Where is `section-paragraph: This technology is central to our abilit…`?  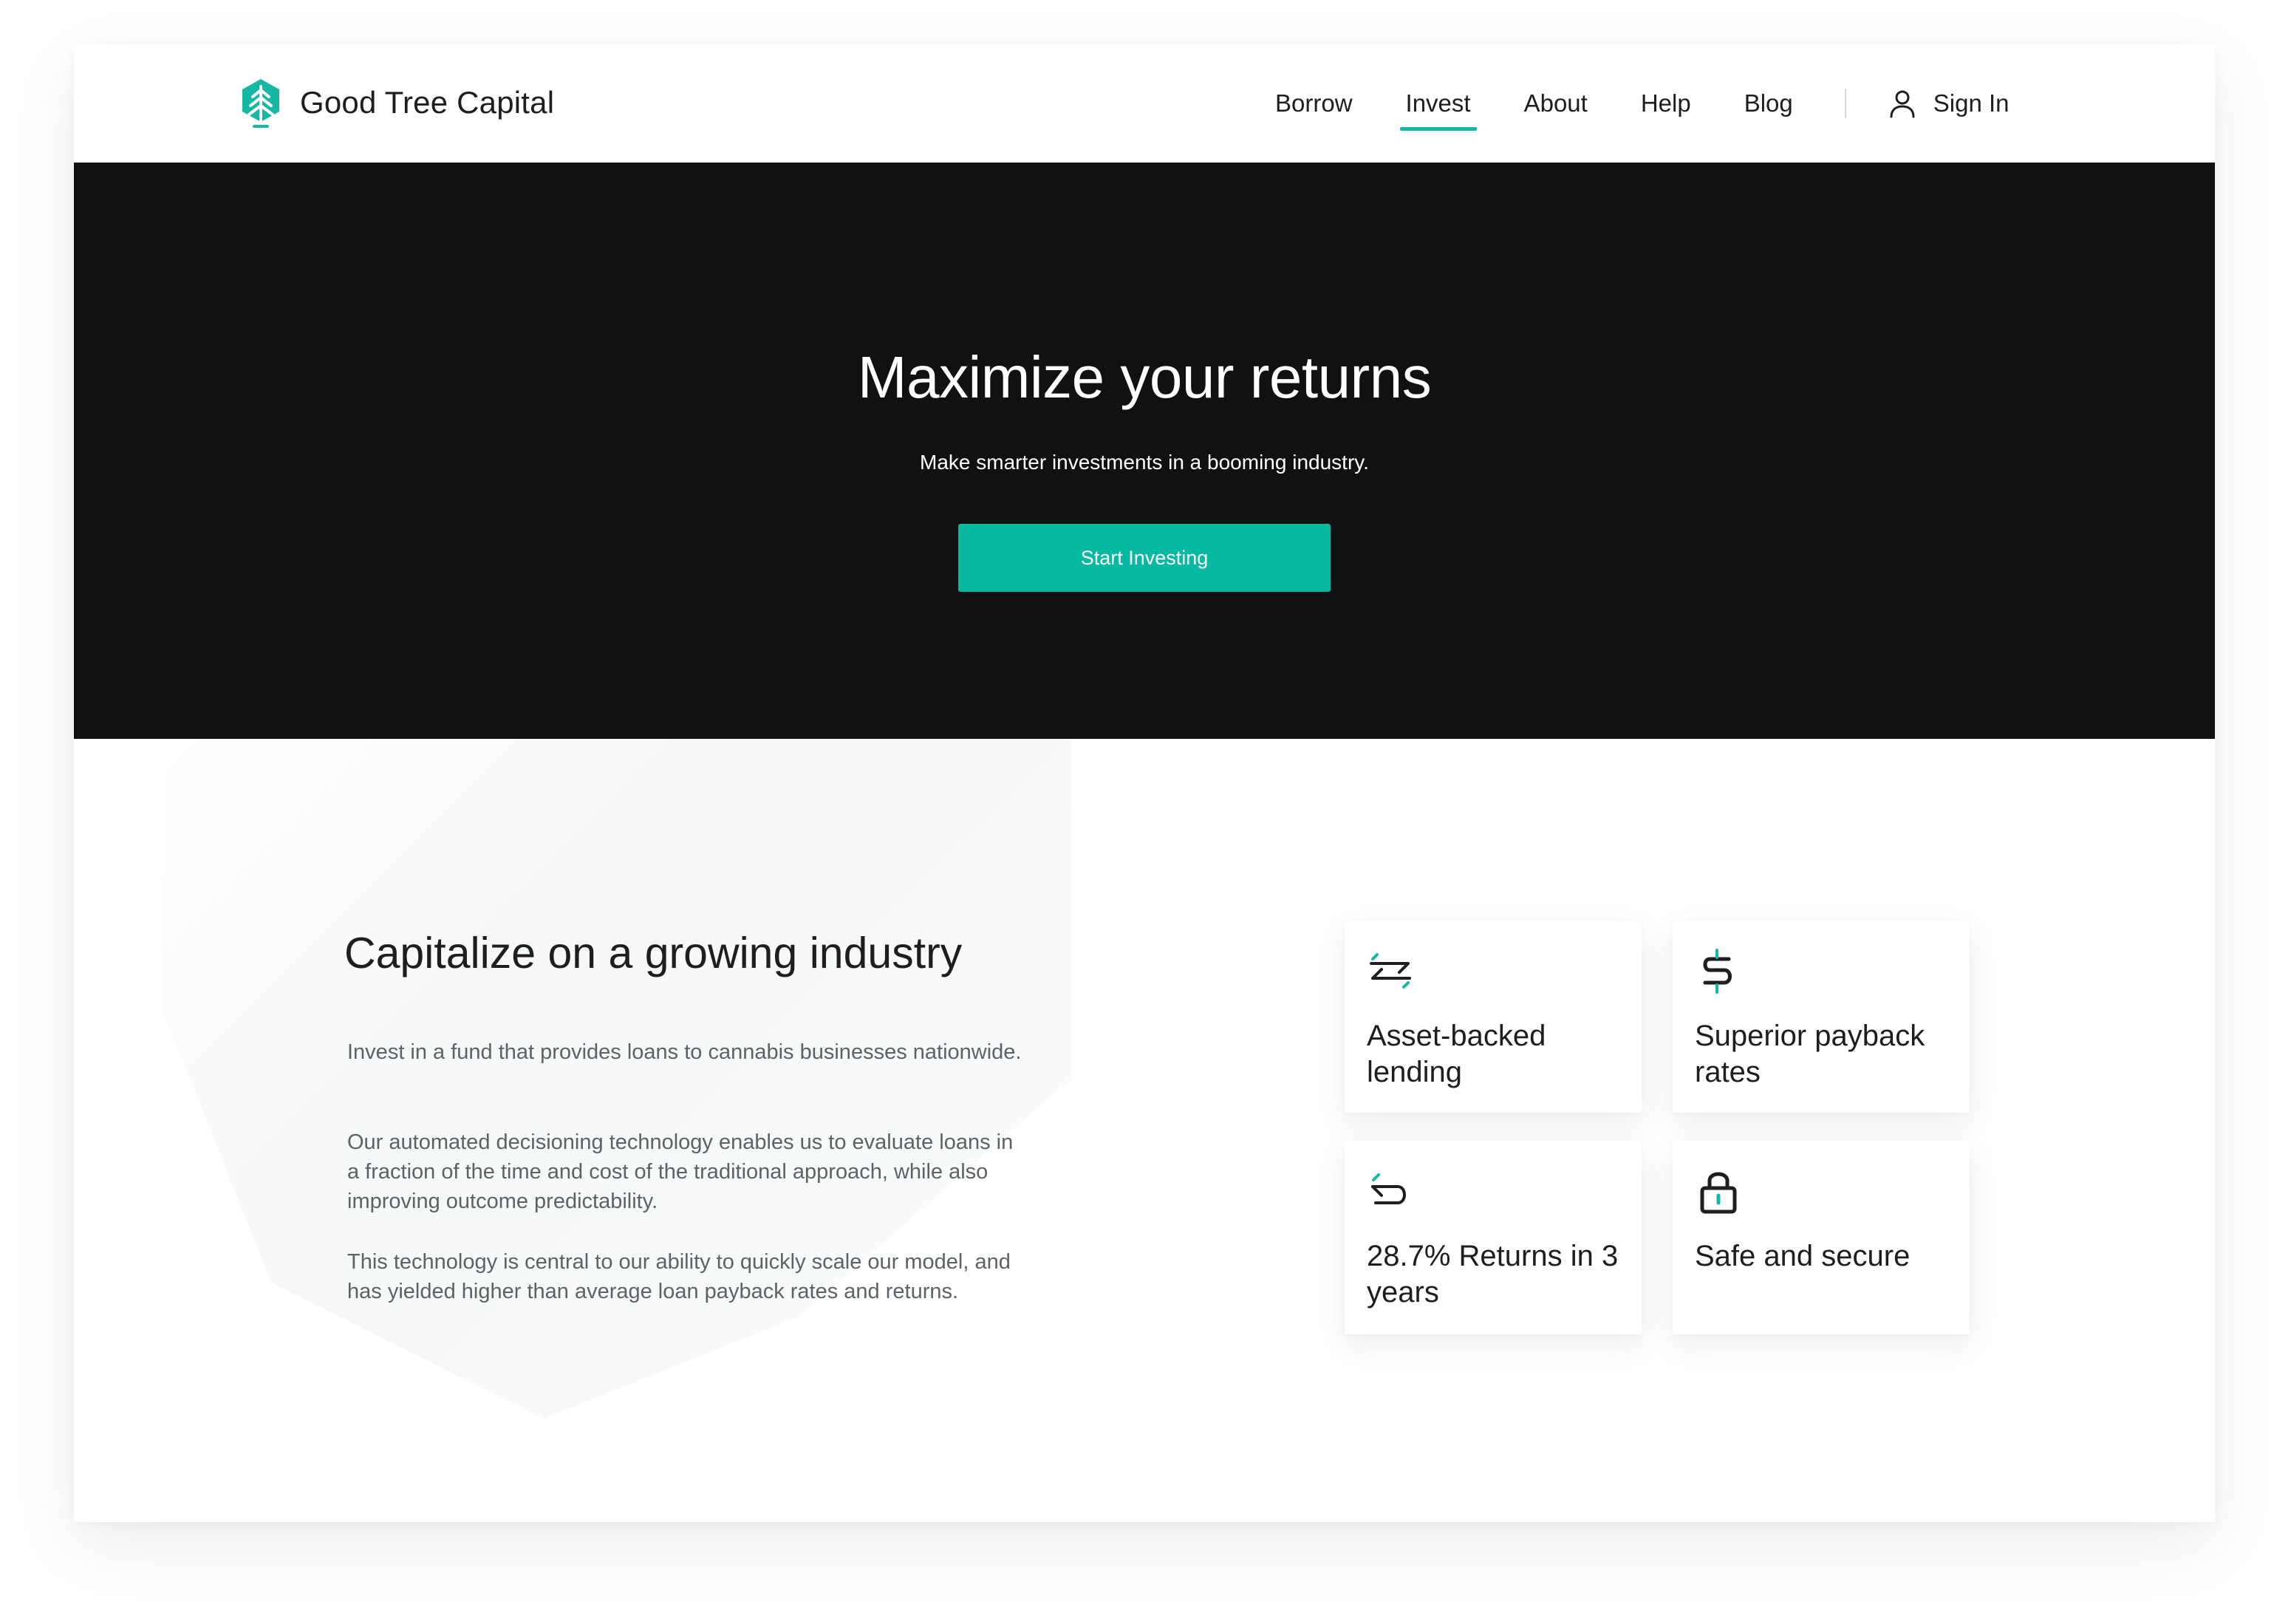
section-paragraph: This technology is central to our abilit… is located at coordinates (679, 1276).